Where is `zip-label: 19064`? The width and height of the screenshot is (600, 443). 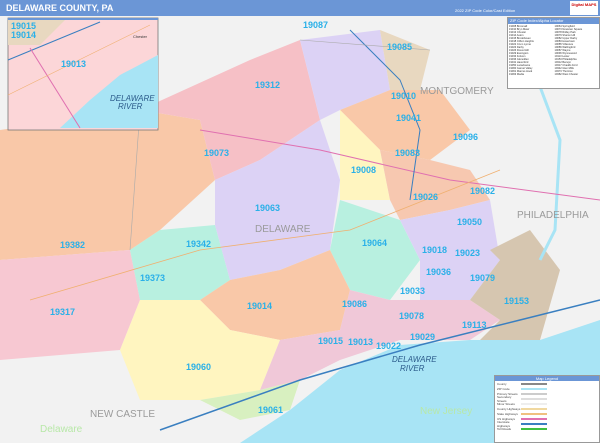 zip-label: 19064 is located at coordinates (374, 243).